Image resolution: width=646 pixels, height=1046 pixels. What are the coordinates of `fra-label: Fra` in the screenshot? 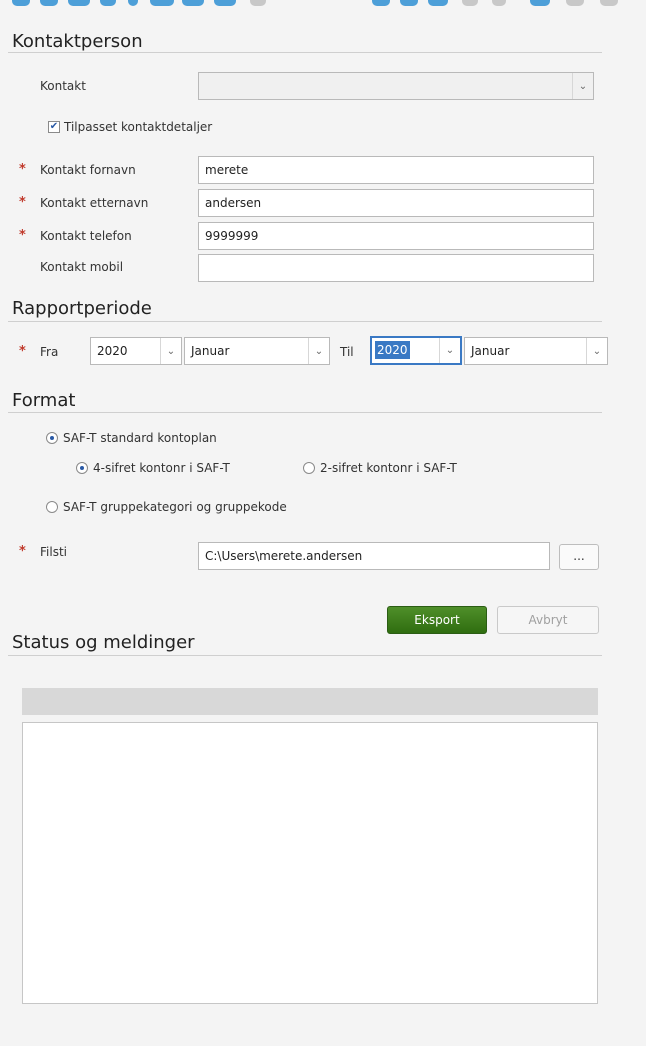 It's located at (49, 352).